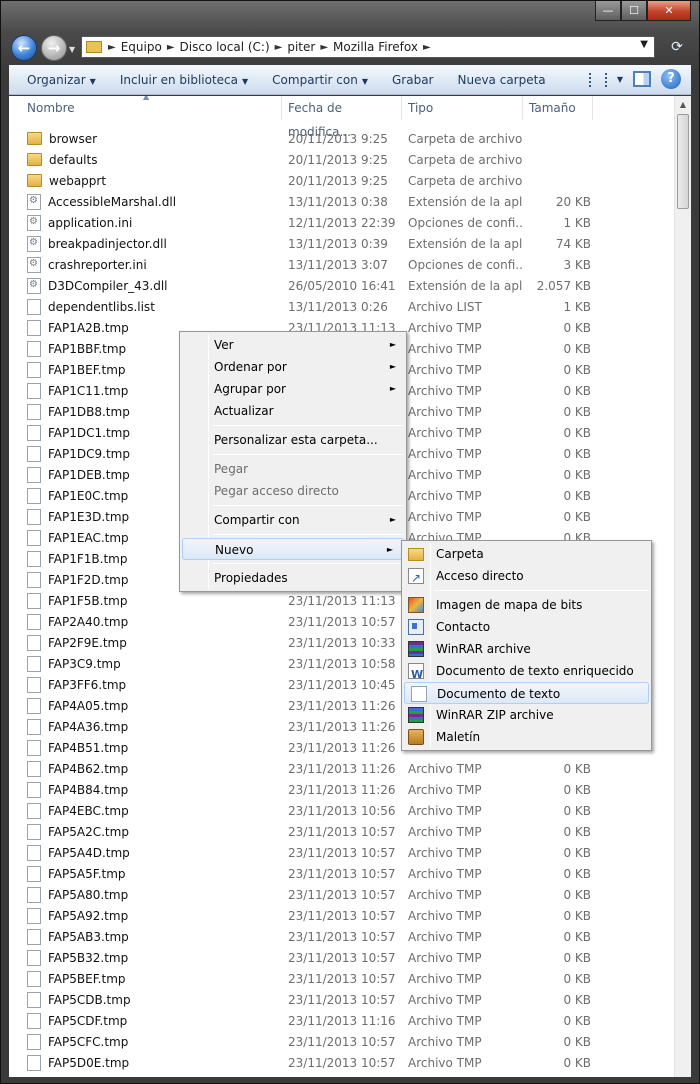 Image resolution: width=700 pixels, height=1084 pixels. What do you see at coordinates (145, 789) in the screenshot?
I see `file-name-cell: FAP4B84.tmp` at bounding box center [145, 789].